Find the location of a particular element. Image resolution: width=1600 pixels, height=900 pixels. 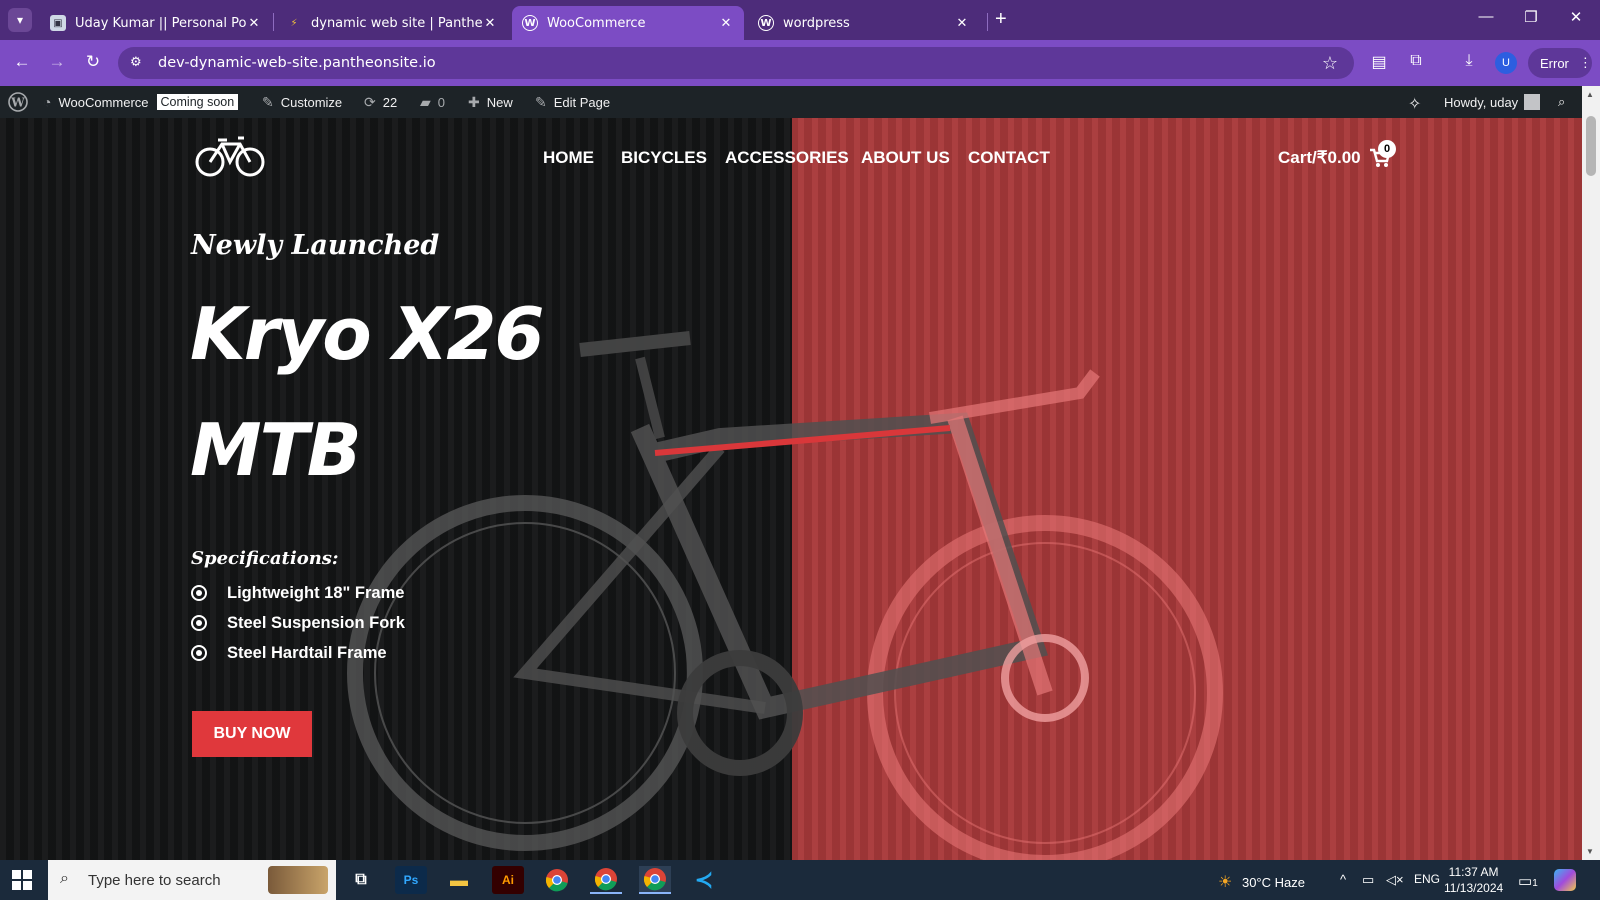

scroll-thumb is located at coordinates (1591, 146).